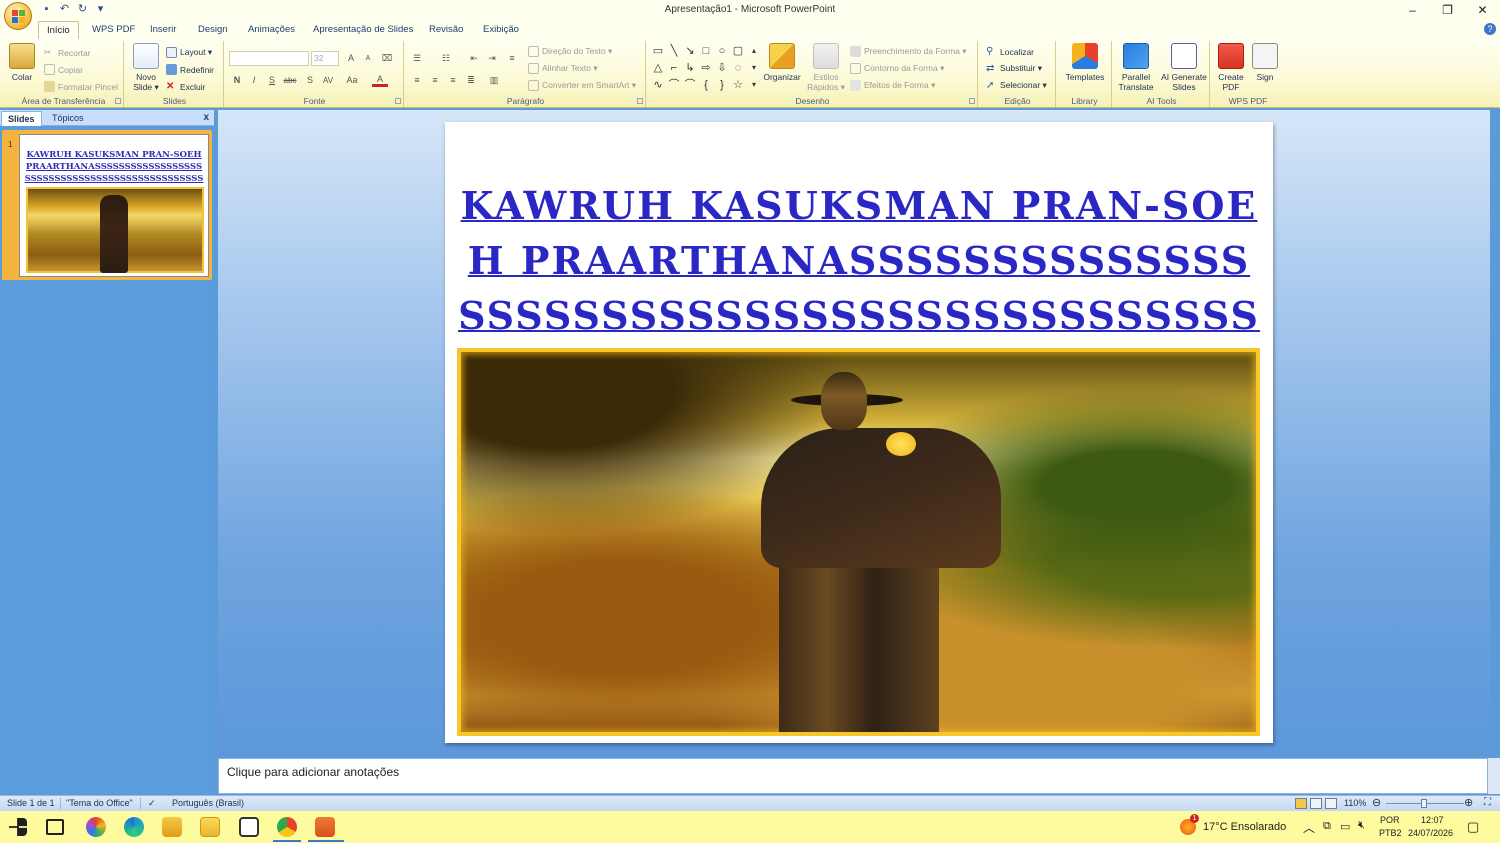 This screenshot has width=1500, height=843. I want to click on columns-icon: ▥, so click(494, 80).